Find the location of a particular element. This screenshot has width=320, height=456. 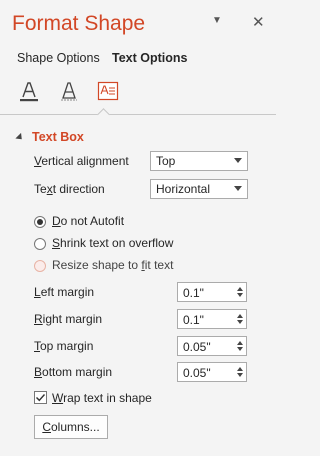

right-margin-label: Right margin is located at coordinates (68, 319).